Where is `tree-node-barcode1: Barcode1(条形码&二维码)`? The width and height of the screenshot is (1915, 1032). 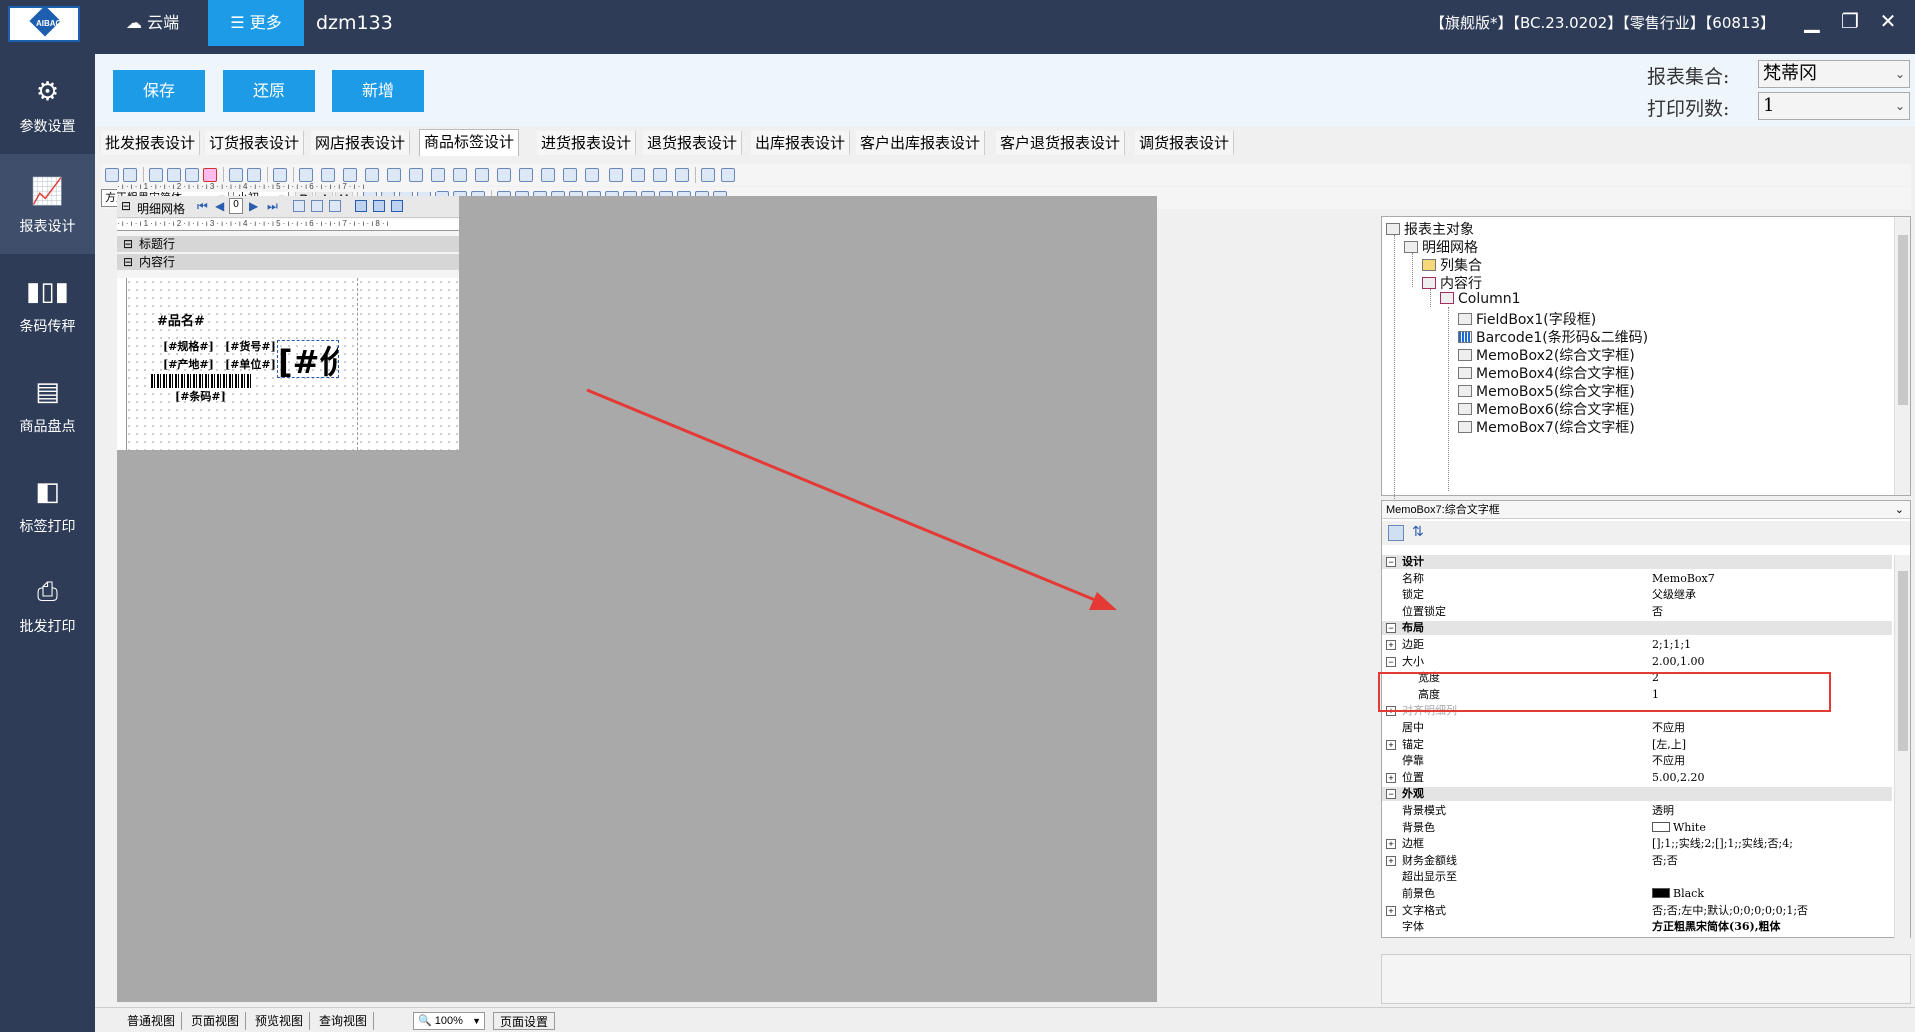 tree-node-barcode1: Barcode1(条形码&二维码) is located at coordinates (1553, 337).